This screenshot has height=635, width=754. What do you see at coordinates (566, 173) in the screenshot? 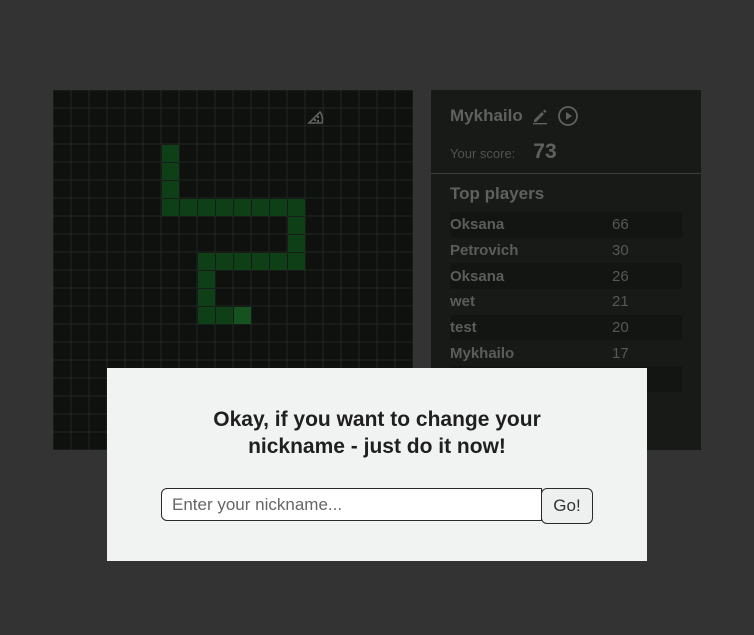
I see `divider` at bounding box center [566, 173].